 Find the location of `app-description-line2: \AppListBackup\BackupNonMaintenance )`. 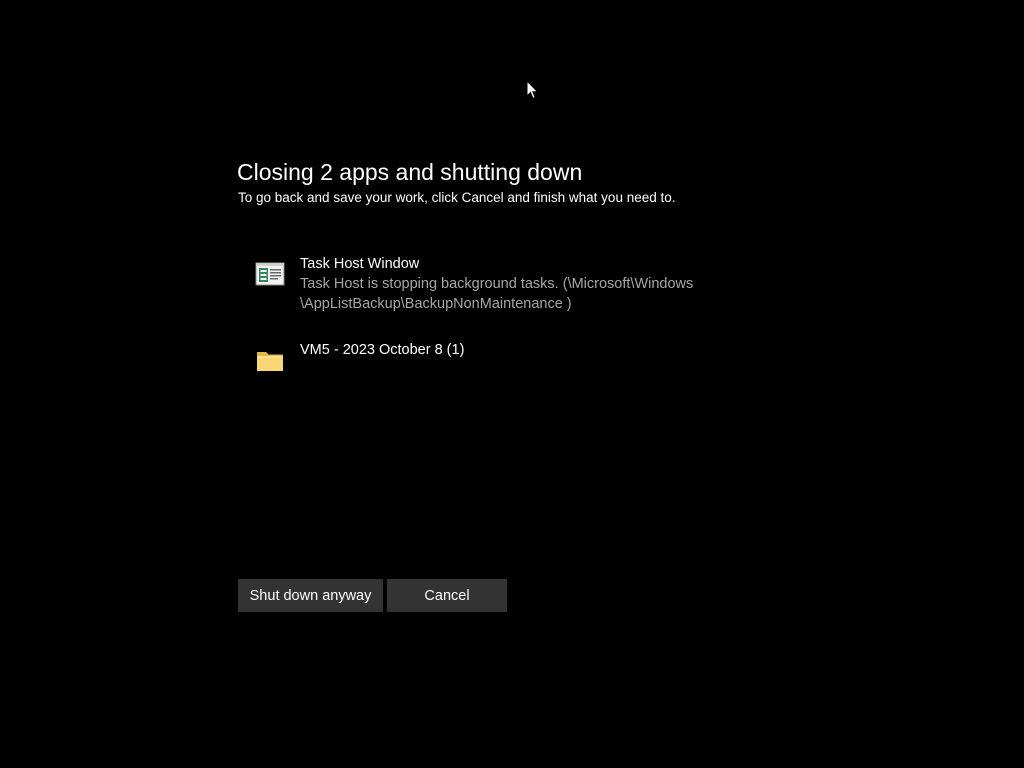

app-description-line2: \AppListBackup\BackupNonMaintenance ) is located at coordinates (436, 304).